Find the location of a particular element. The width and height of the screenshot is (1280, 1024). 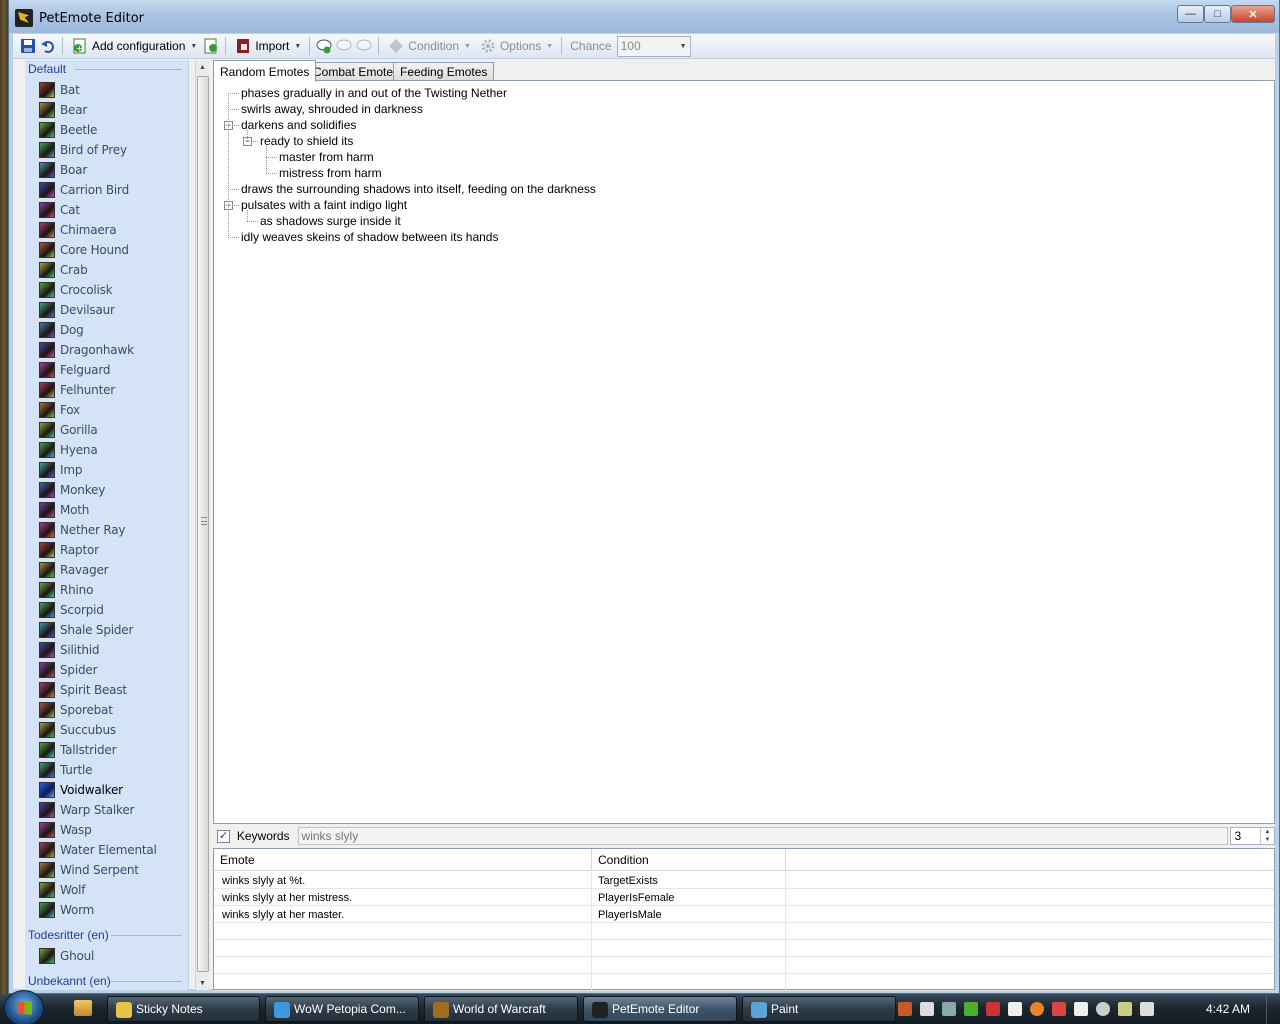

table-row: winks slyly at her master. PlayerIsMale is located at coordinates (744, 914).